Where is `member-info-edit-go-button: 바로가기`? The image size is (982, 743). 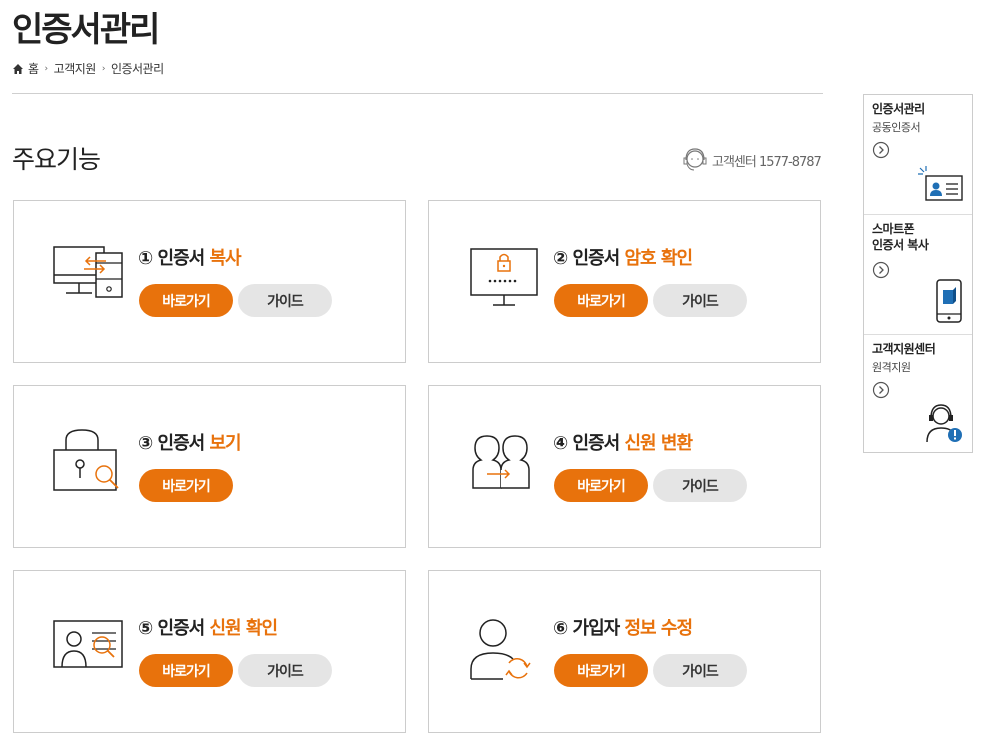 member-info-edit-go-button: 바로가기 is located at coordinates (601, 670).